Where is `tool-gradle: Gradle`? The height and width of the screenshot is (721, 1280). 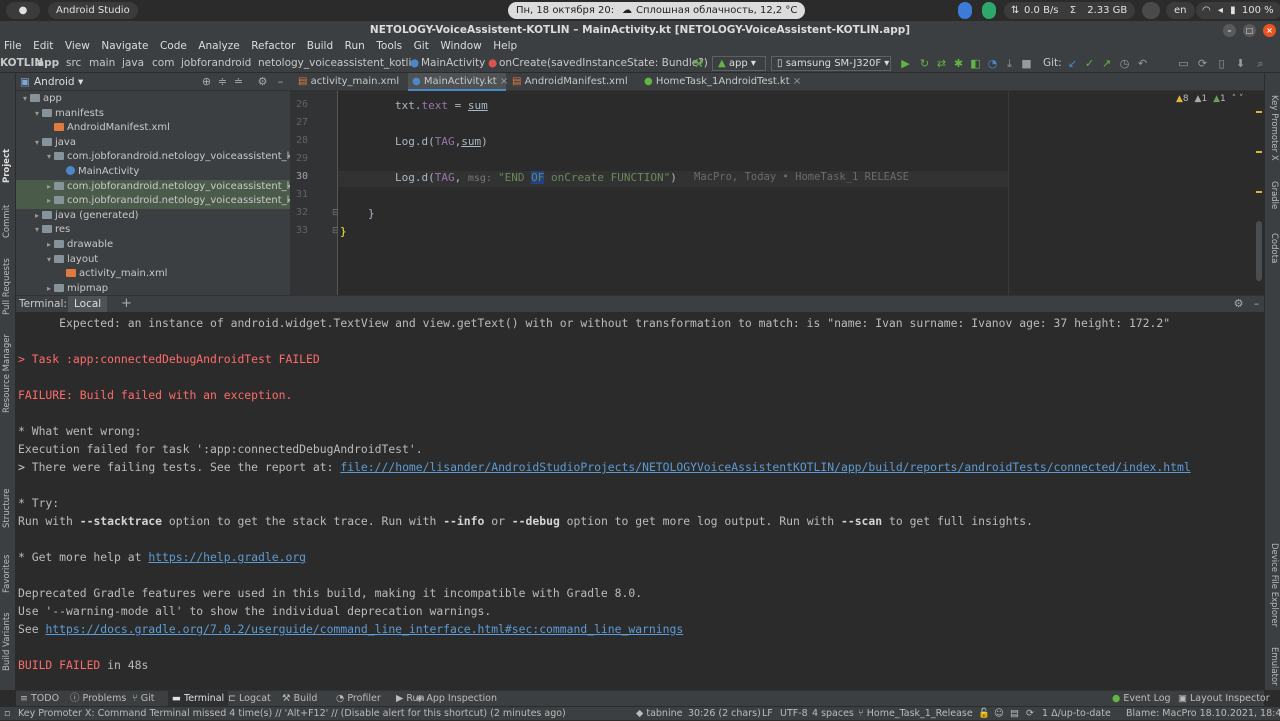
tool-gradle: Gradle is located at coordinates (1274, 195).